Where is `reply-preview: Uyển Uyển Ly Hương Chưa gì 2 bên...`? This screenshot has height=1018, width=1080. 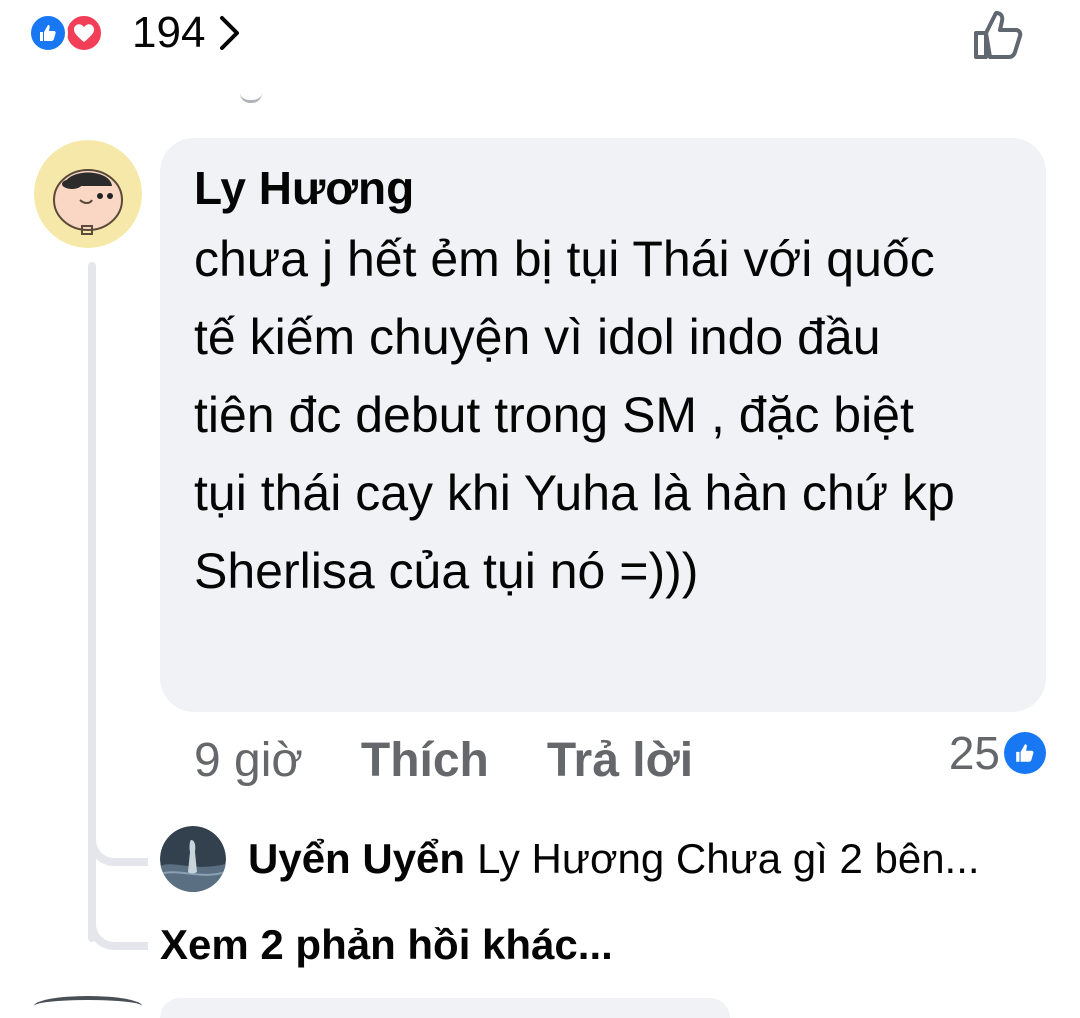 reply-preview: Uyển Uyển Ly Hương Chưa gì 2 bên... is located at coordinates (570, 859).